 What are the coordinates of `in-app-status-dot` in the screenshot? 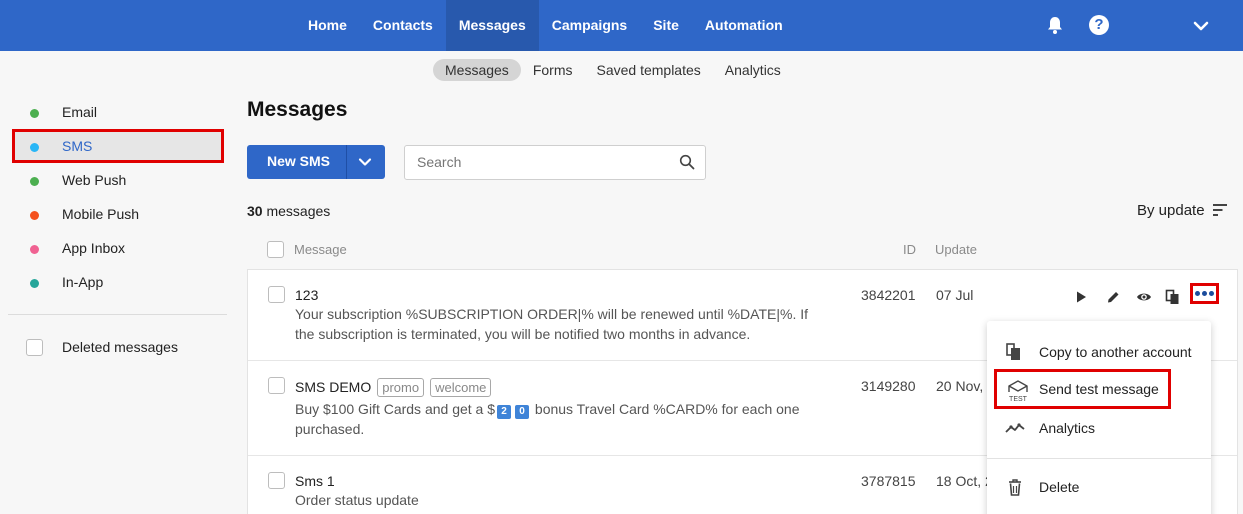 It's located at (34, 283).